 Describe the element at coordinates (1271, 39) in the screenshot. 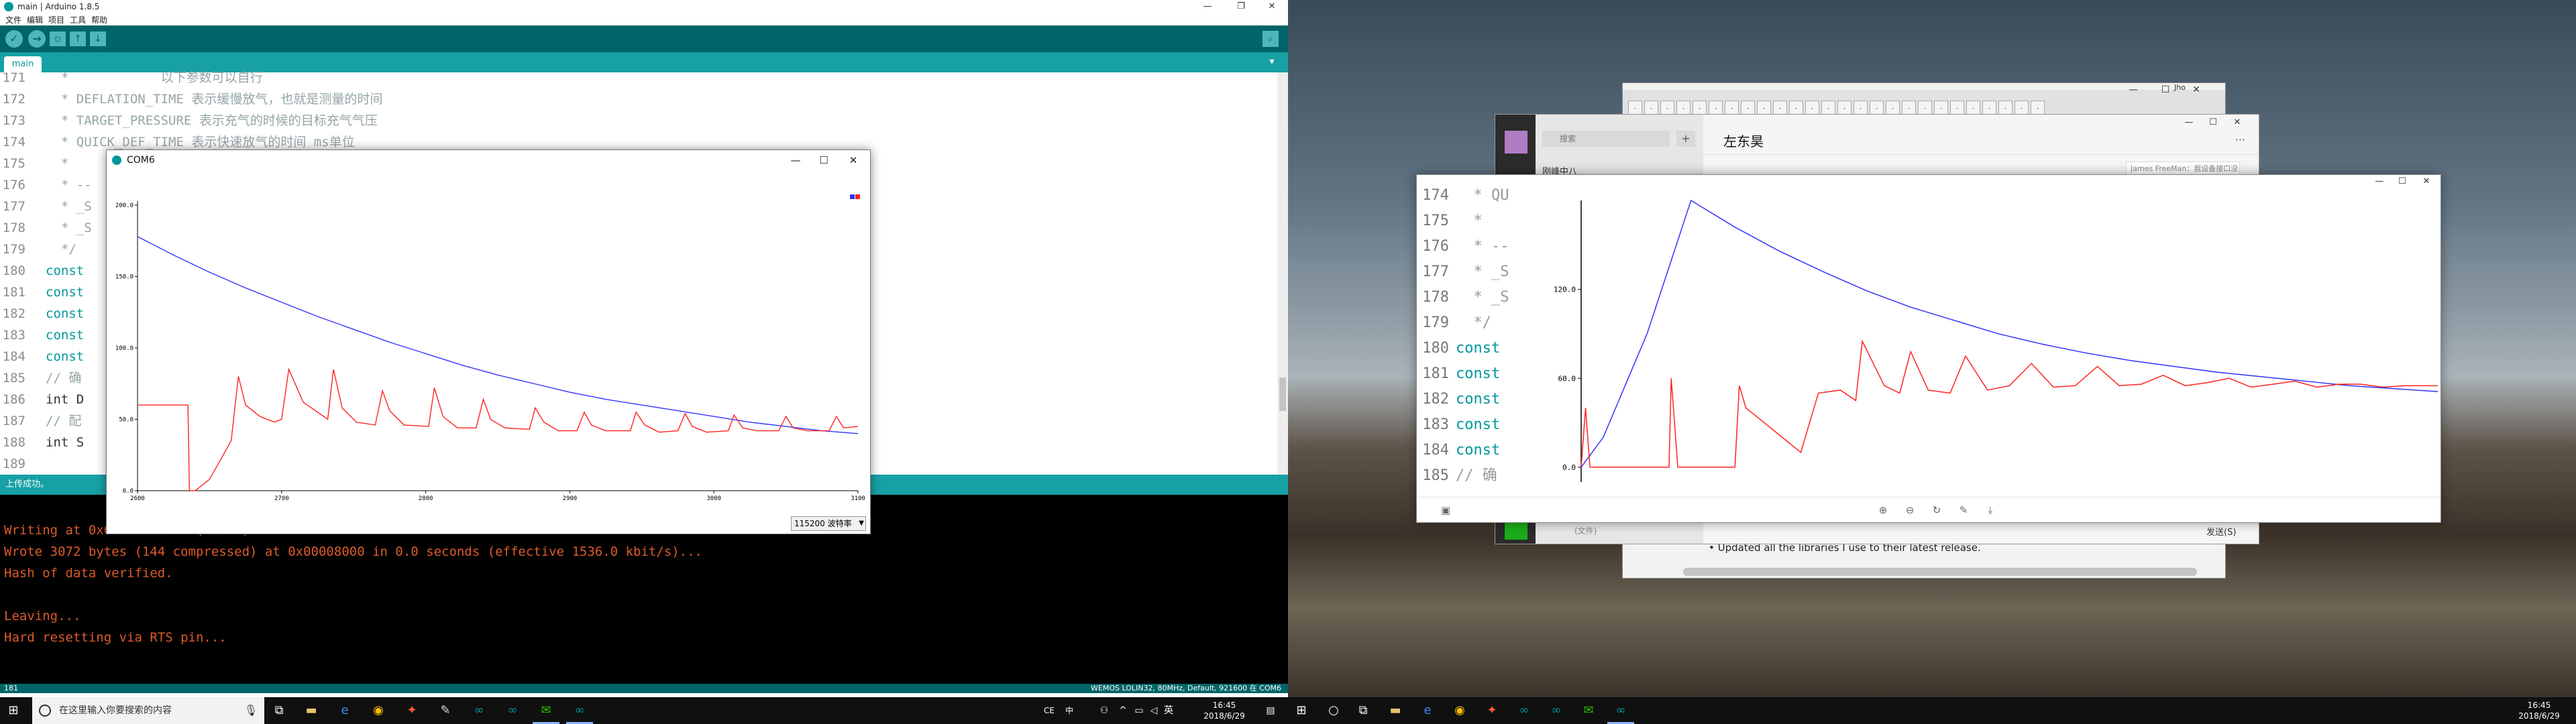

I see `serial-monitor-icon: ⌕` at that location.